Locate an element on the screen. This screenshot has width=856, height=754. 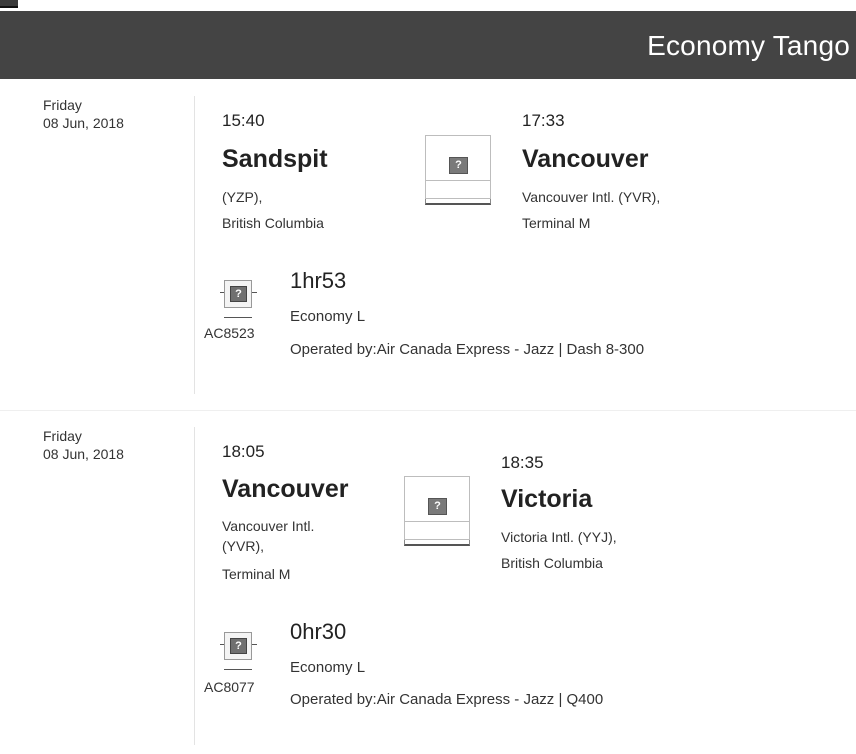
arrival-details: Victoria Intl. (YYJ), British Columbia is located at coordinates (559, 550).